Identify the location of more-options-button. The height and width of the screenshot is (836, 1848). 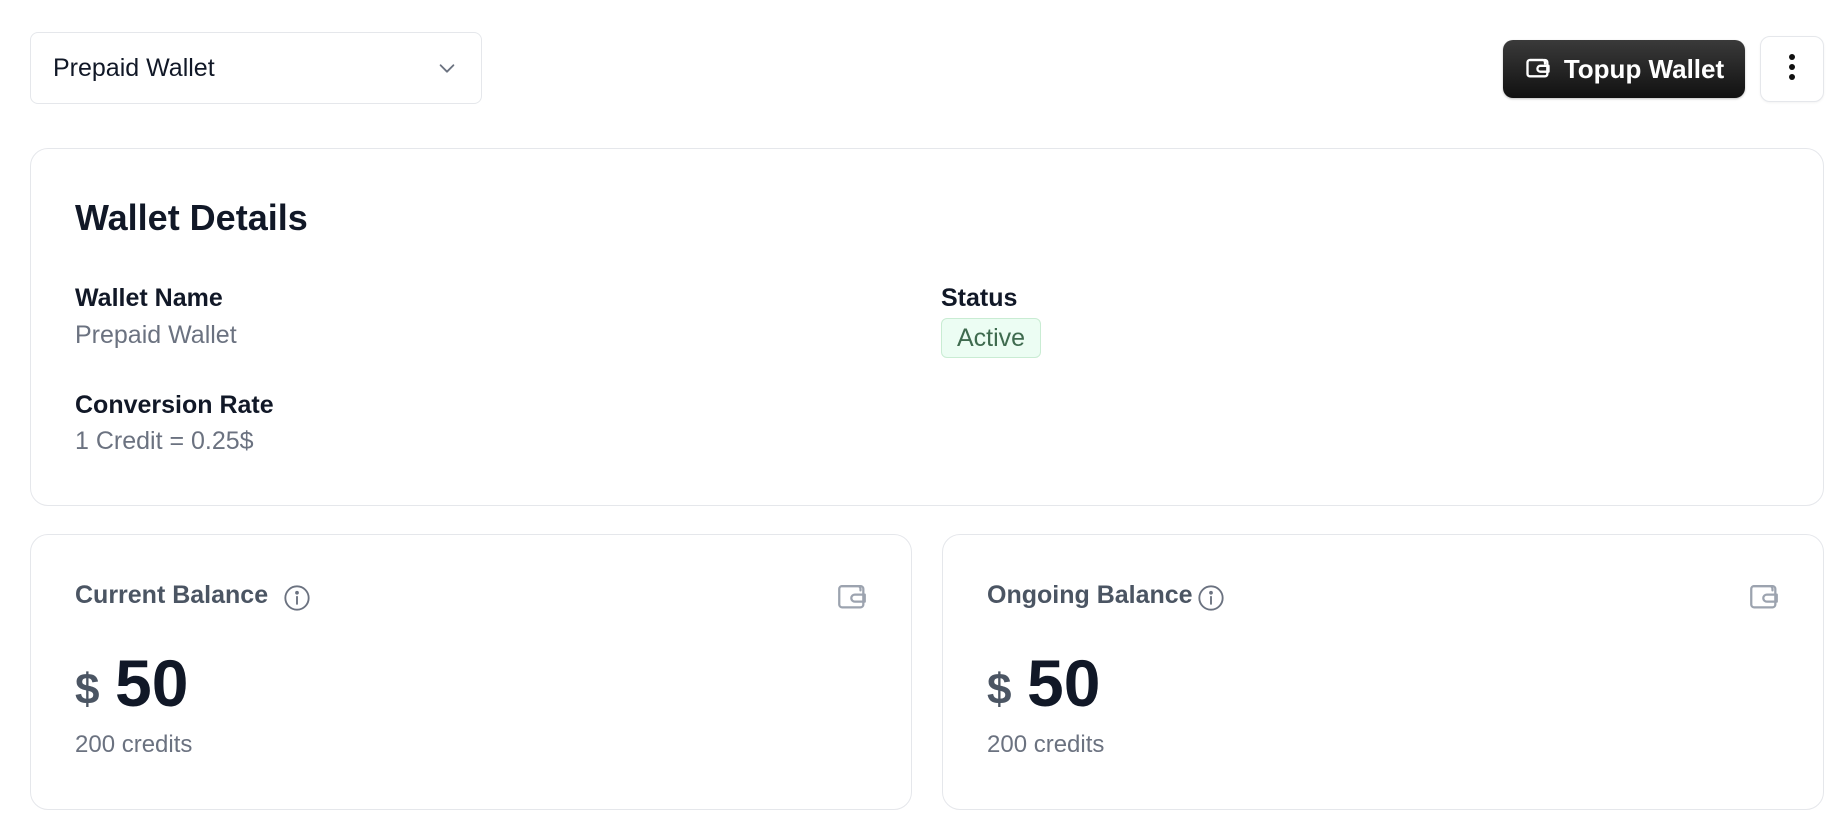
(1792, 69).